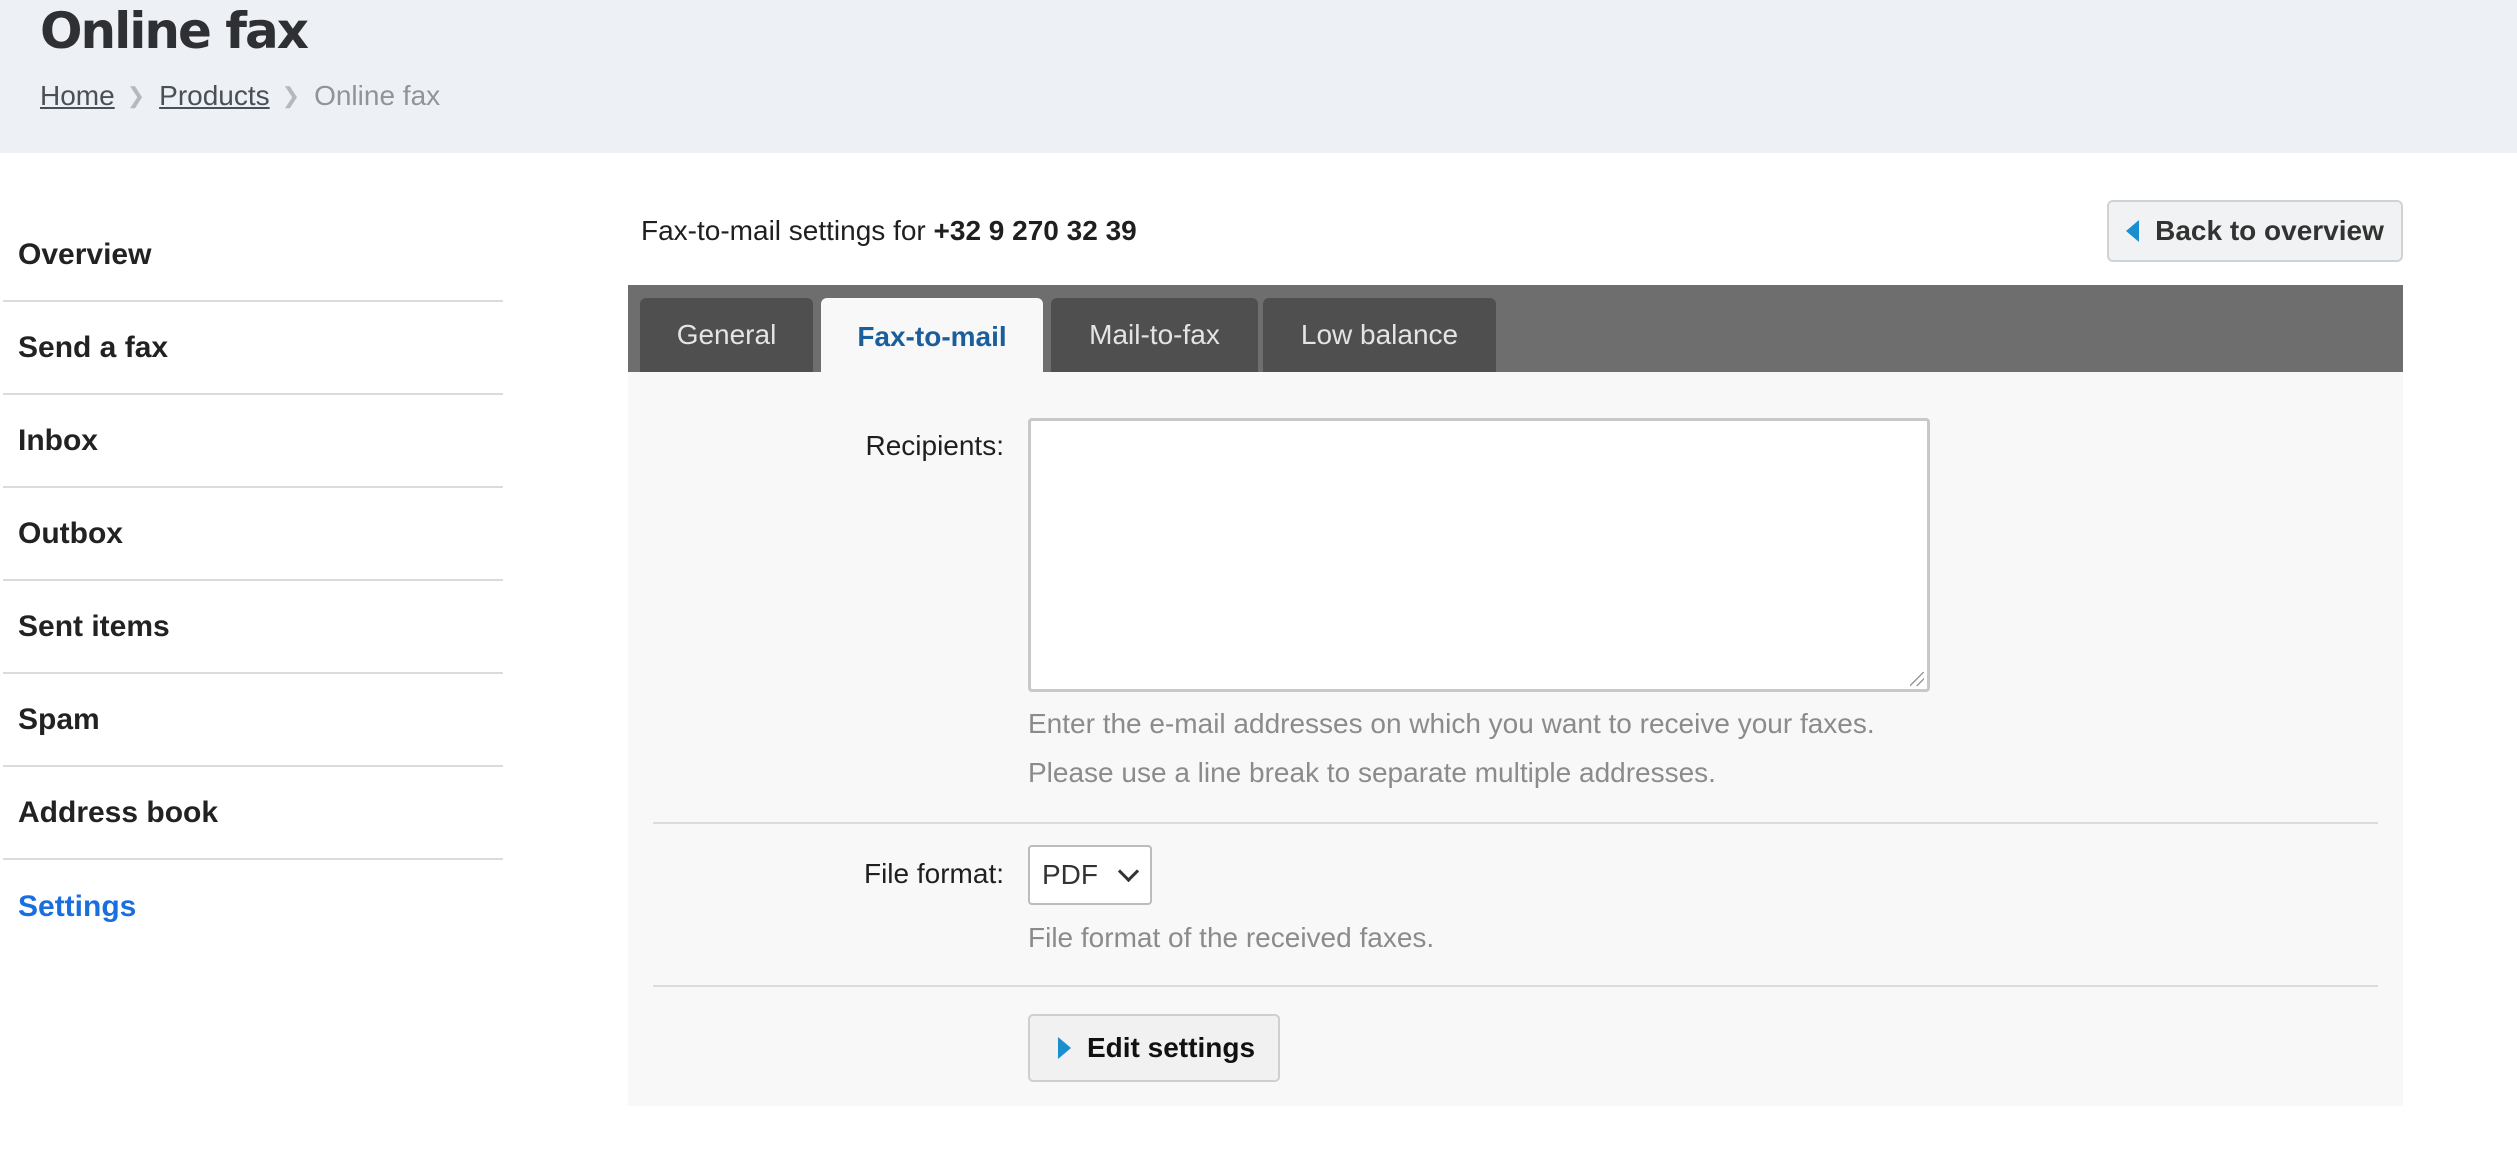 This screenshot has width=2517, height=1150. Describe the element at coordinates (932, 336) in the screenshot. I see `tab-fax-to-mail: Fax-to-mail` at that location.